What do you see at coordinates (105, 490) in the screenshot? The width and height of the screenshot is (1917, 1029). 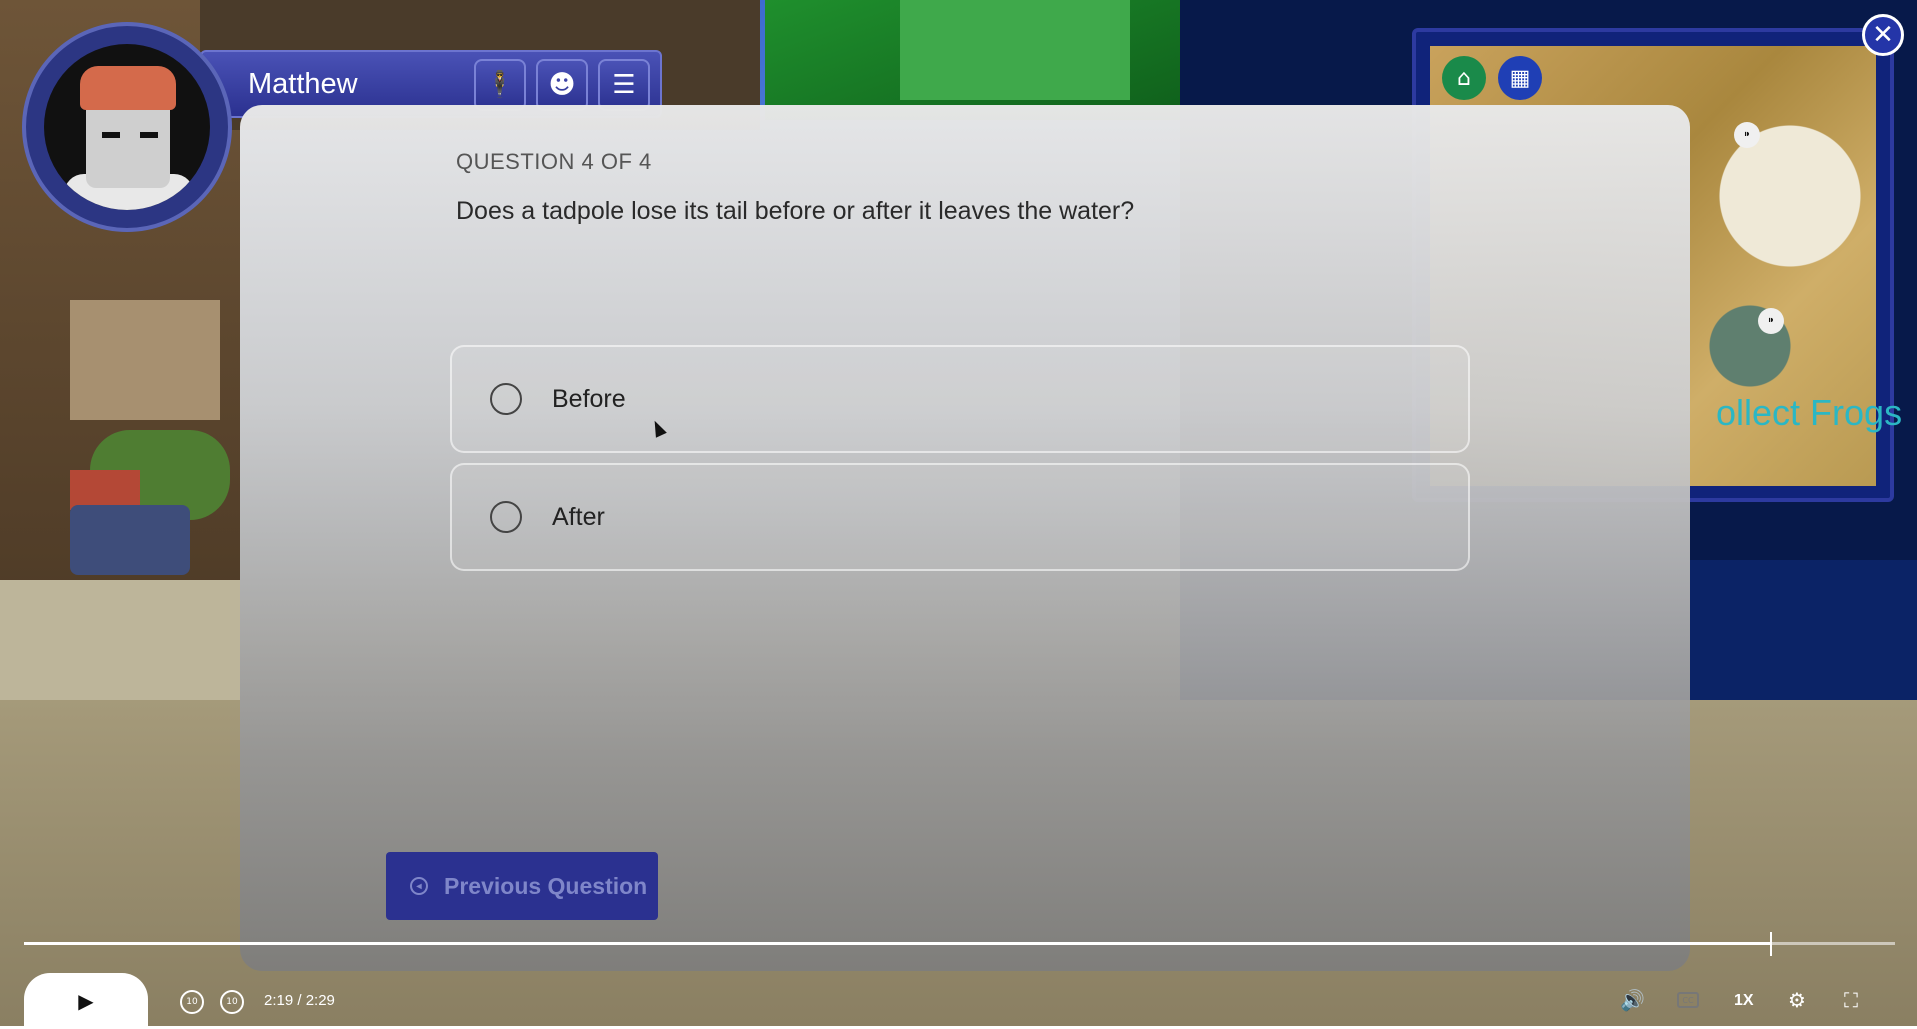 I see `roof` at bounding box center [105, 490].